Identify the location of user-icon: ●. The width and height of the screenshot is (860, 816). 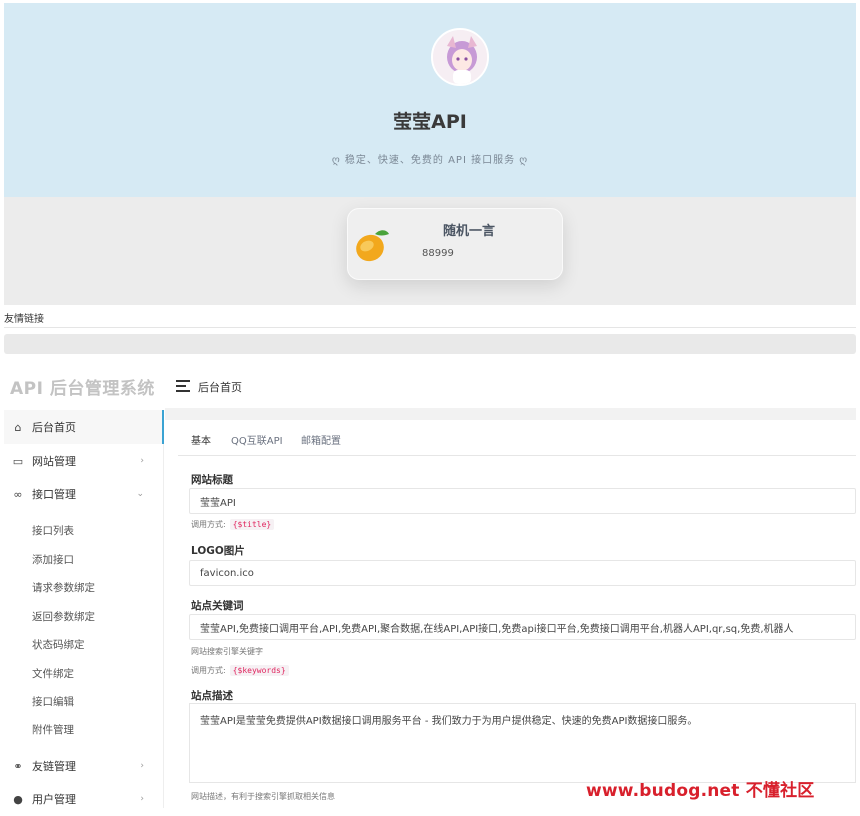
(18, 799).